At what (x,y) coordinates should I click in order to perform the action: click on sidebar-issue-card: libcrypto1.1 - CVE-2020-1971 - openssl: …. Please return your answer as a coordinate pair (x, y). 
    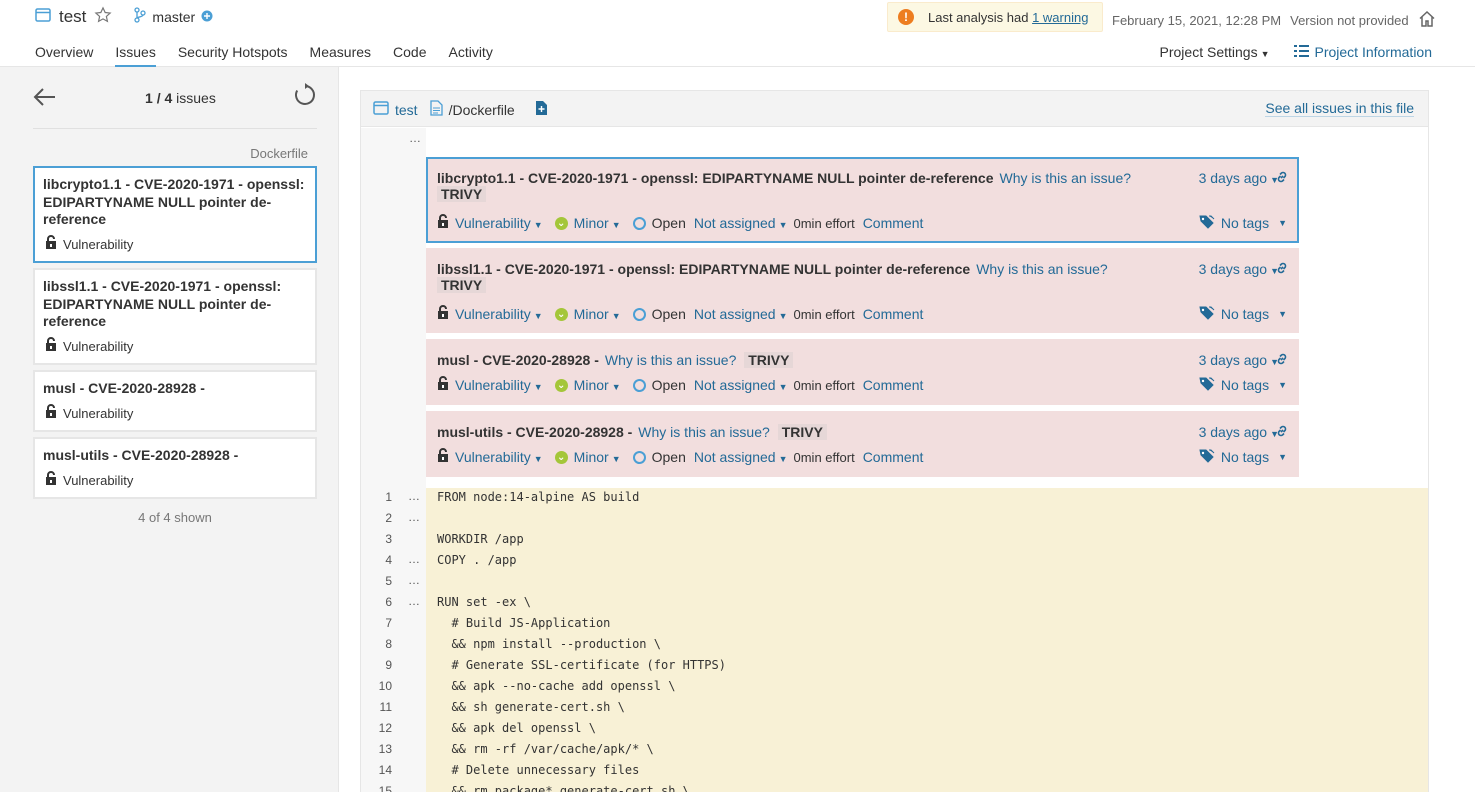
    Looking at the image, I should click on (175, 214).